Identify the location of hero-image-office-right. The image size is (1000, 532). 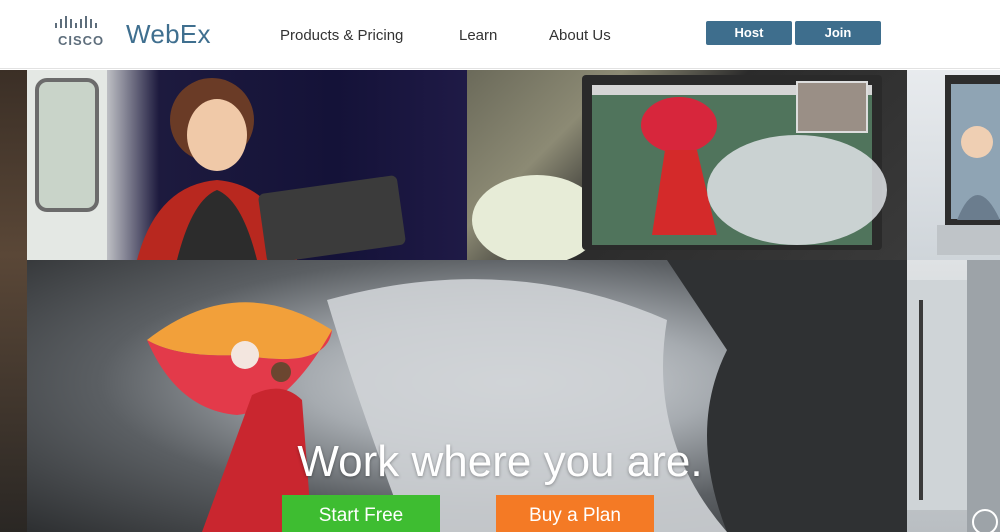
(953, 396).